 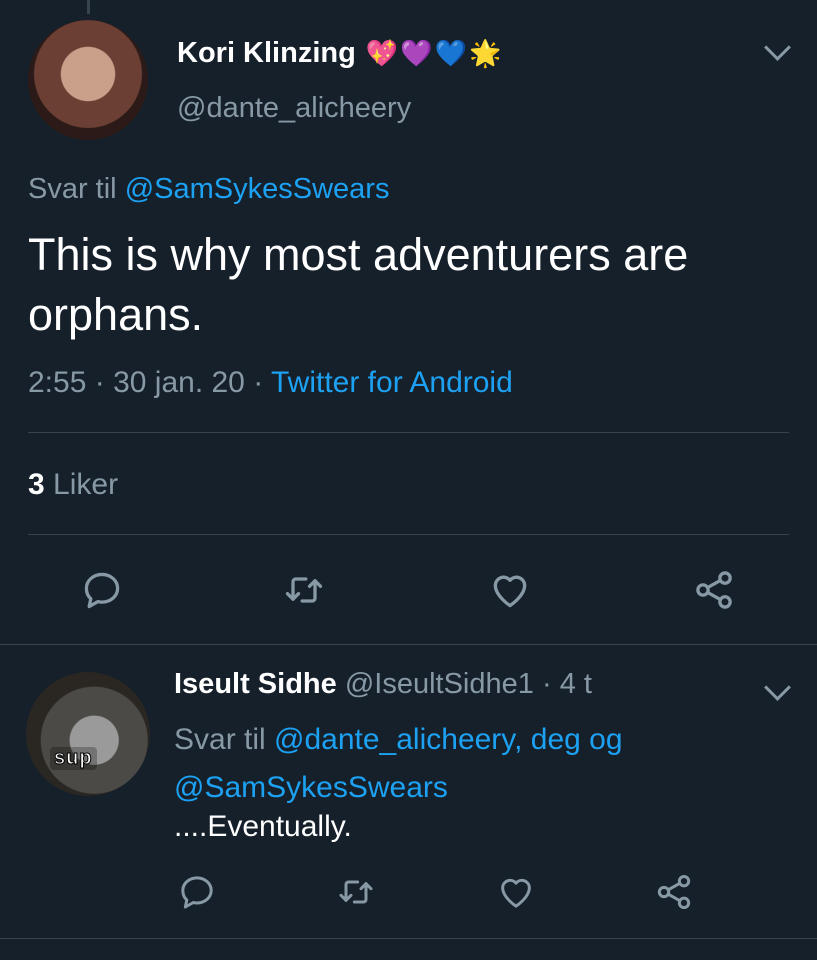 What do you see at coordinates (255, 684) in the screenshot?
I see `reply-author-name: Iseult Sidhe` at bounding box center [255, 684].